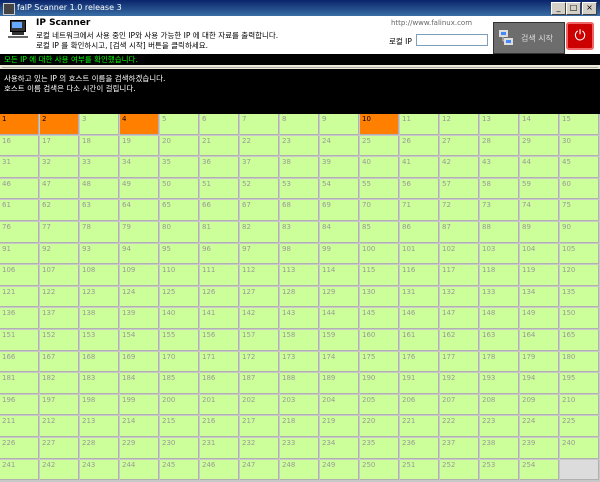  Describe the element at coordinates (99, 405) in the screenshot. I see `ip-cell: 198` at that location.